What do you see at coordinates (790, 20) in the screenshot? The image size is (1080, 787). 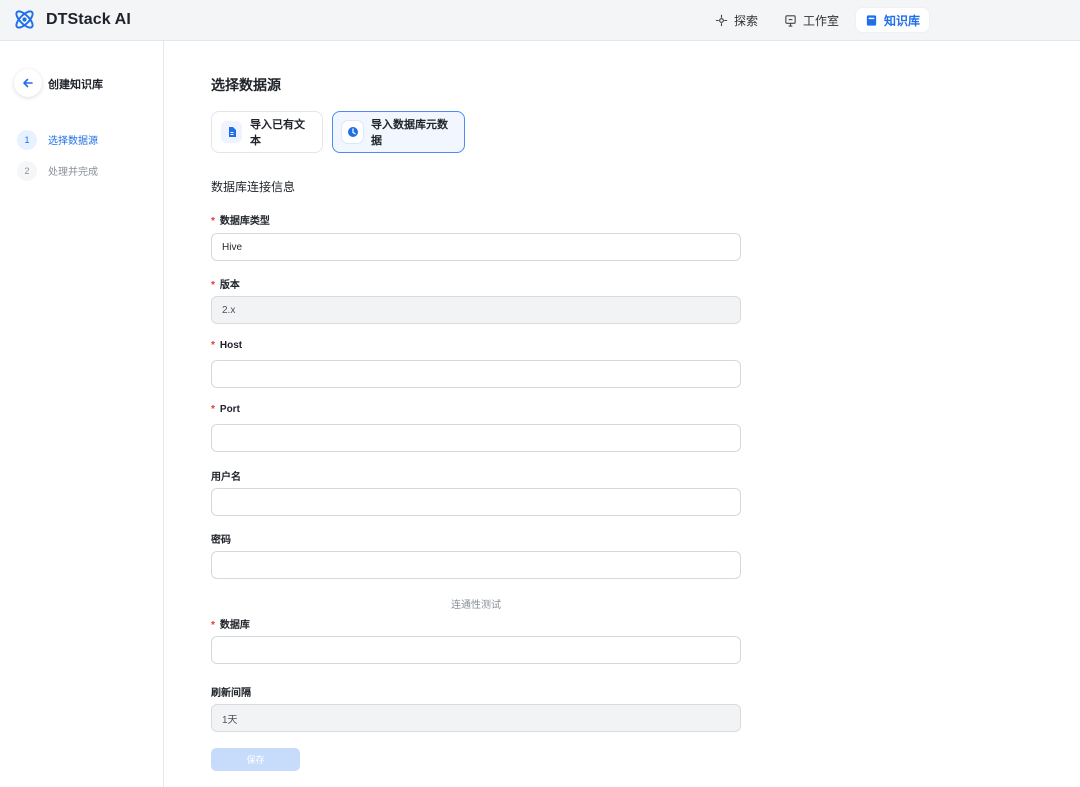 I see `studio-icon` at bounding box center [790, 20].